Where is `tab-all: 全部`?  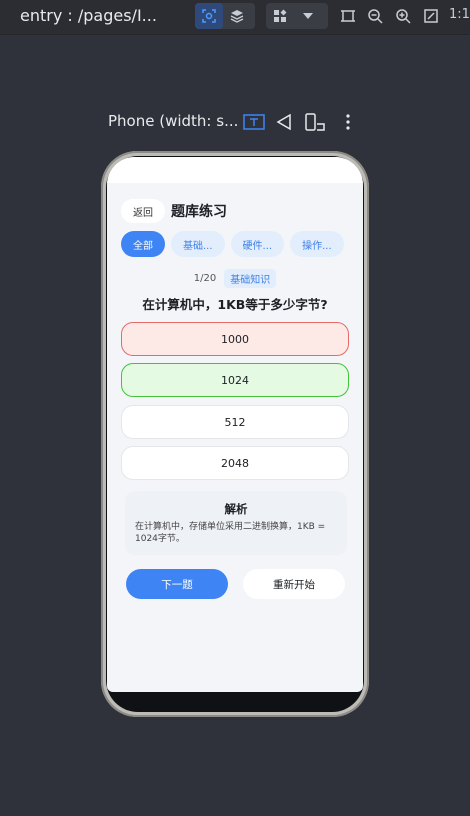
tab-all: 全部 is located at coordinates (143, 244).